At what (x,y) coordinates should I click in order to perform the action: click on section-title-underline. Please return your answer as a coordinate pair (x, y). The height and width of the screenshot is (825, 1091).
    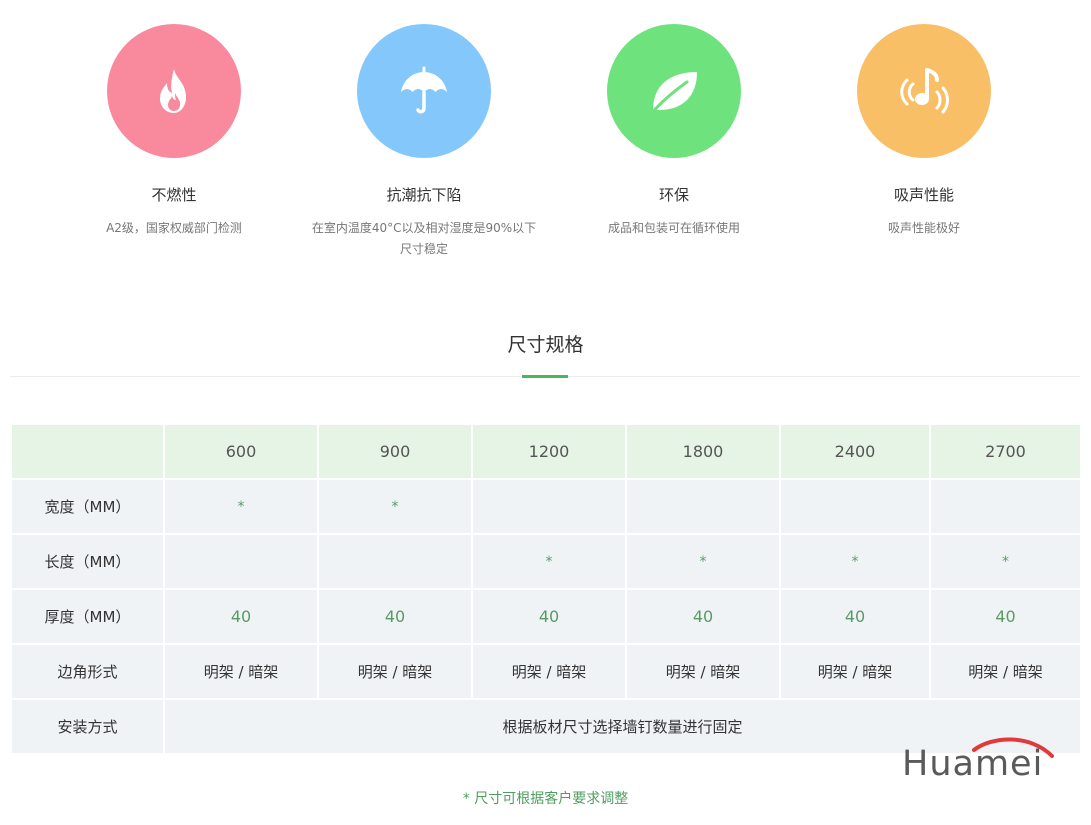
    Looking at the image, I should click on (545, 376).